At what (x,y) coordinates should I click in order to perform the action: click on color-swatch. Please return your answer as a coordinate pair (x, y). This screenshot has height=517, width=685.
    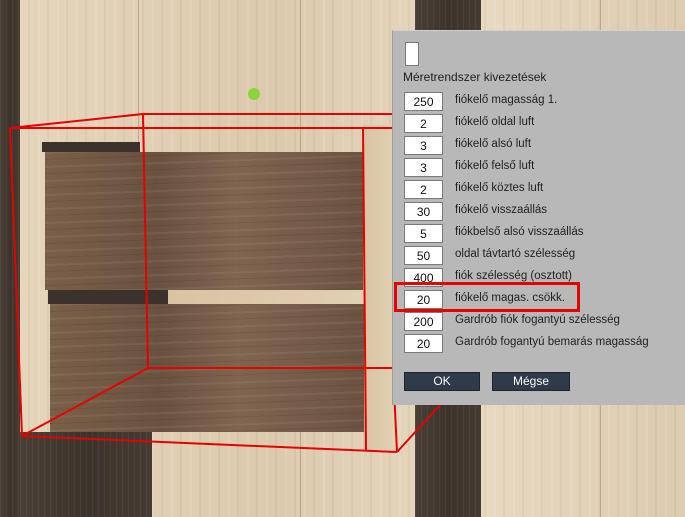
    Looking at the image, I should click on (412, 54).